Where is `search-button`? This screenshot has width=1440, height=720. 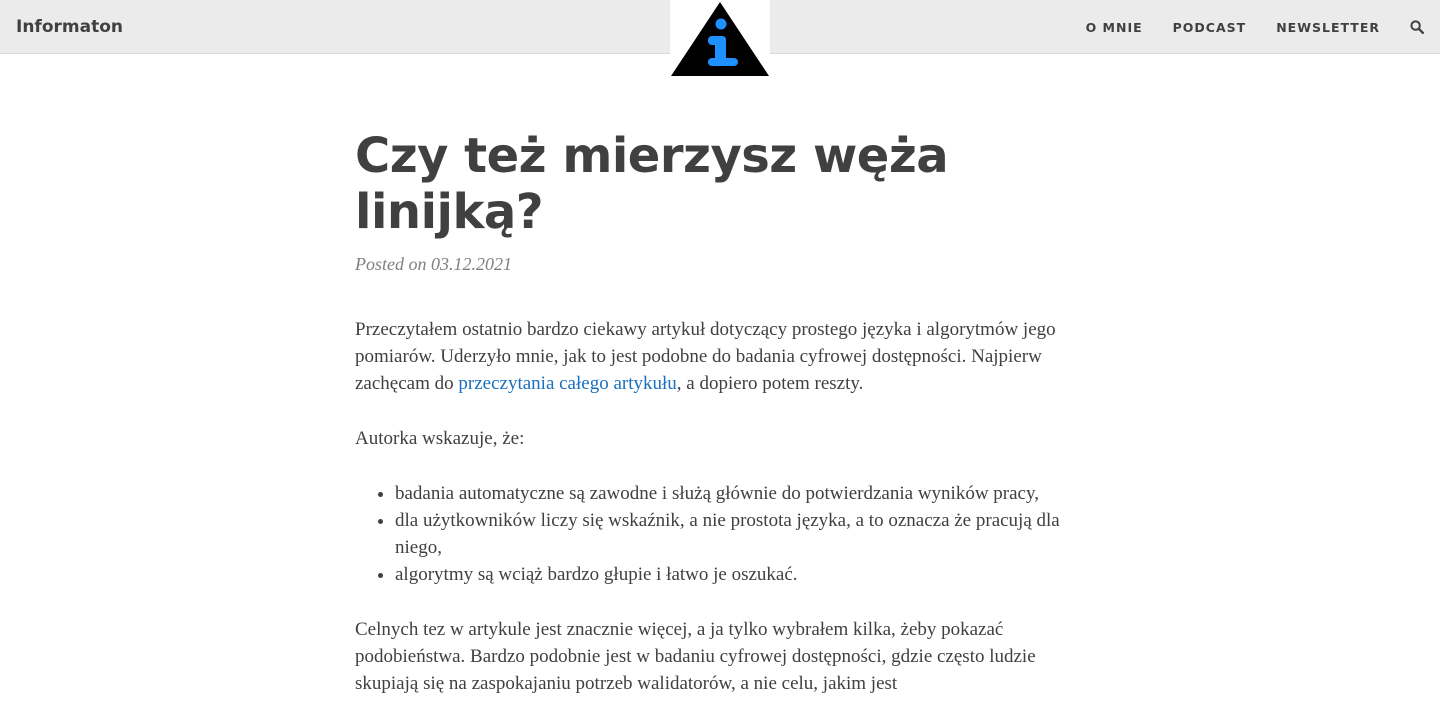 search-button is located at coordinates (1417, 27).